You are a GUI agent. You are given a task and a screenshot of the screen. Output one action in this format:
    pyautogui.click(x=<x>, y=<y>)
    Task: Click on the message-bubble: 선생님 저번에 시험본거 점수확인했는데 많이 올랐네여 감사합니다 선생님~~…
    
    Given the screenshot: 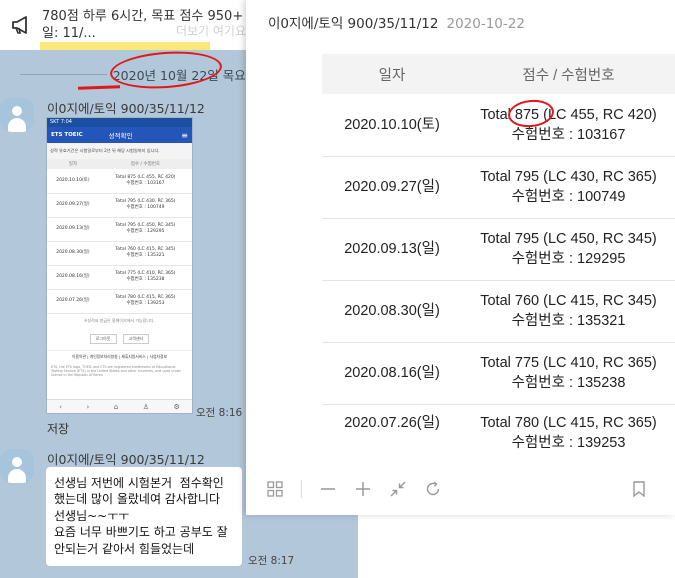 What is the action you would take?
    pyautogui.click(x=144, y=516)
    